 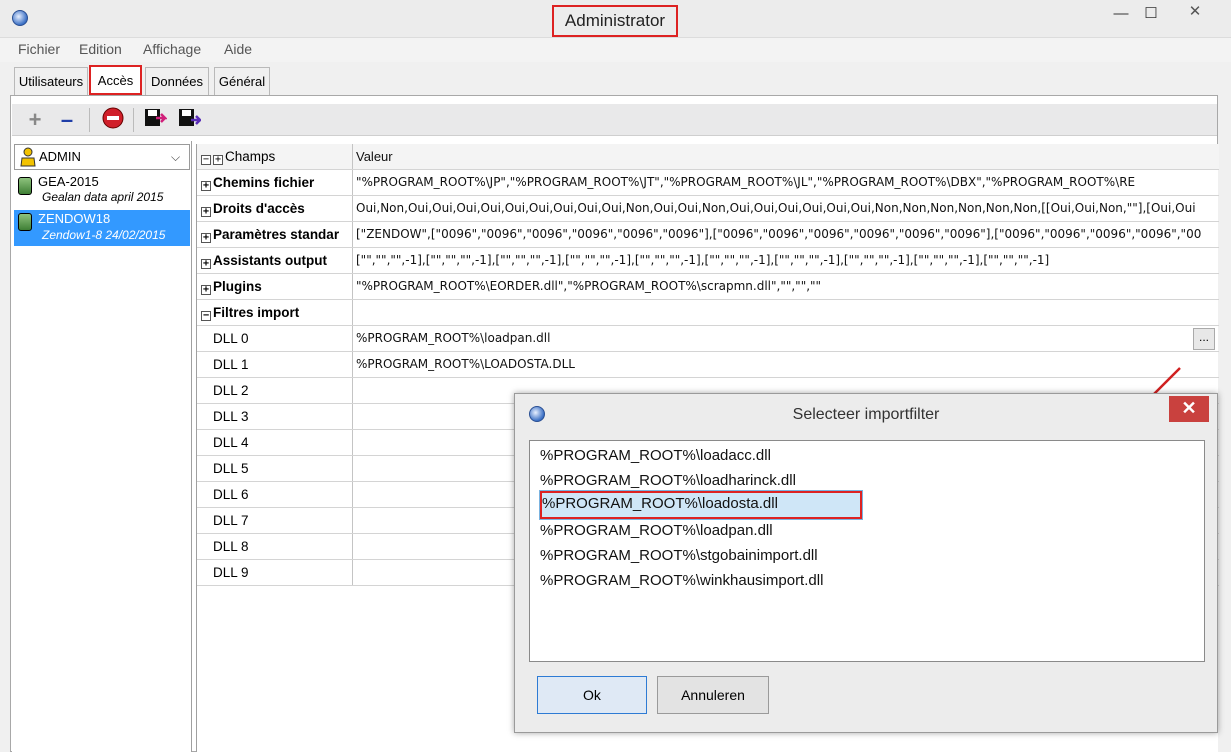 I want to click on list-item-selected: %PROGRAM_ROOT%\loadosta.dll, so click(x=701, y=505).